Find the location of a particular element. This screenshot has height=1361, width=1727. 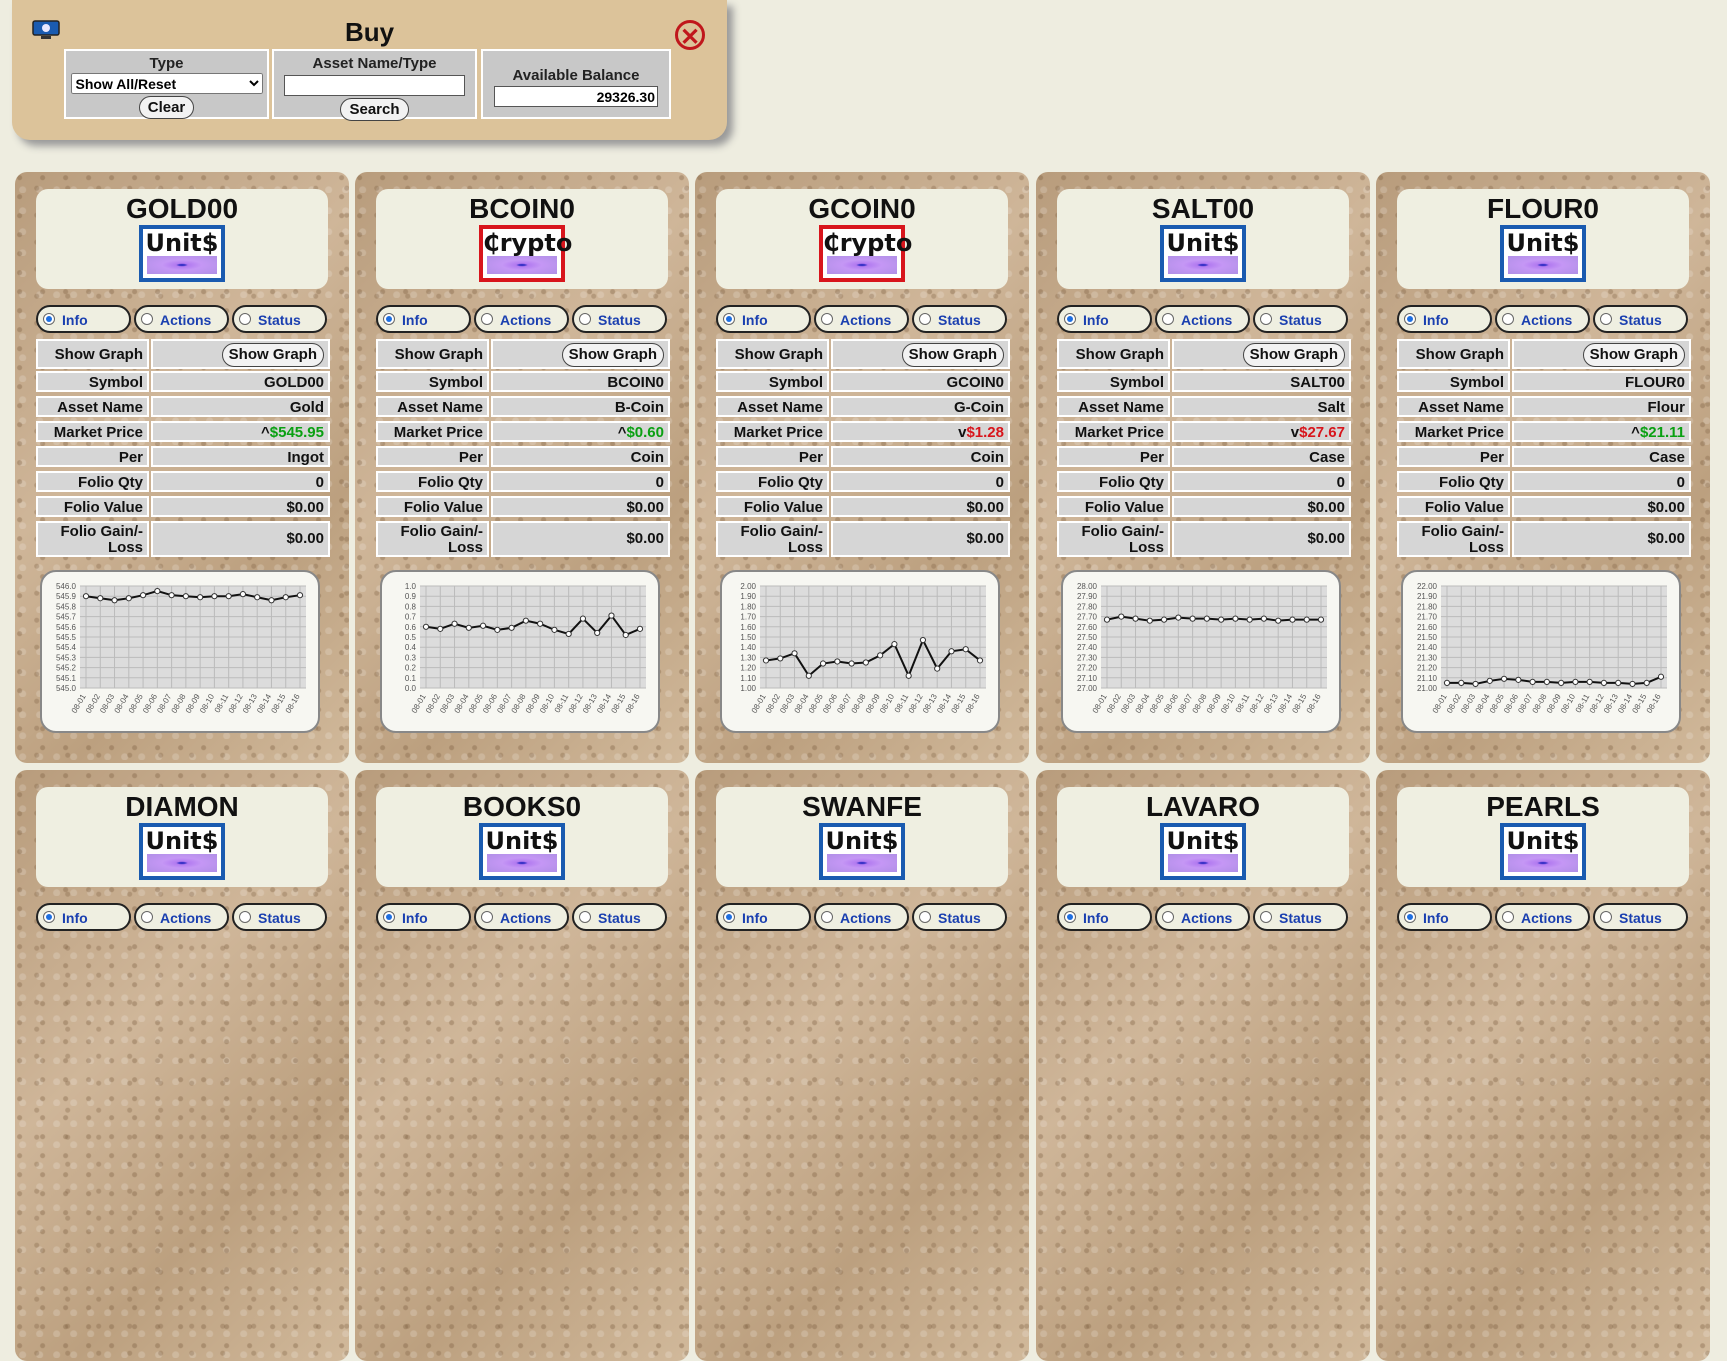

row-asset-name: Asset Name B-Coin is located at coordinates (523, 406).